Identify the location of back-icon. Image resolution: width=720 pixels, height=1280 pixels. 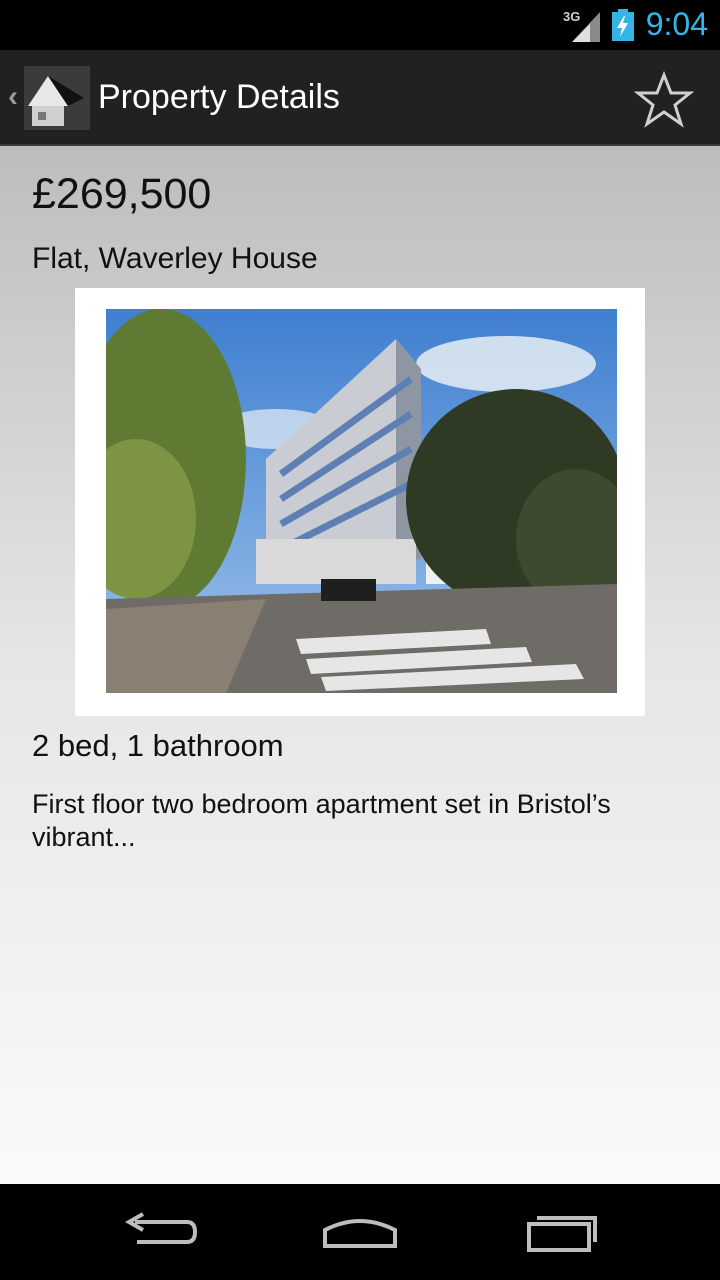
(160, 1233).